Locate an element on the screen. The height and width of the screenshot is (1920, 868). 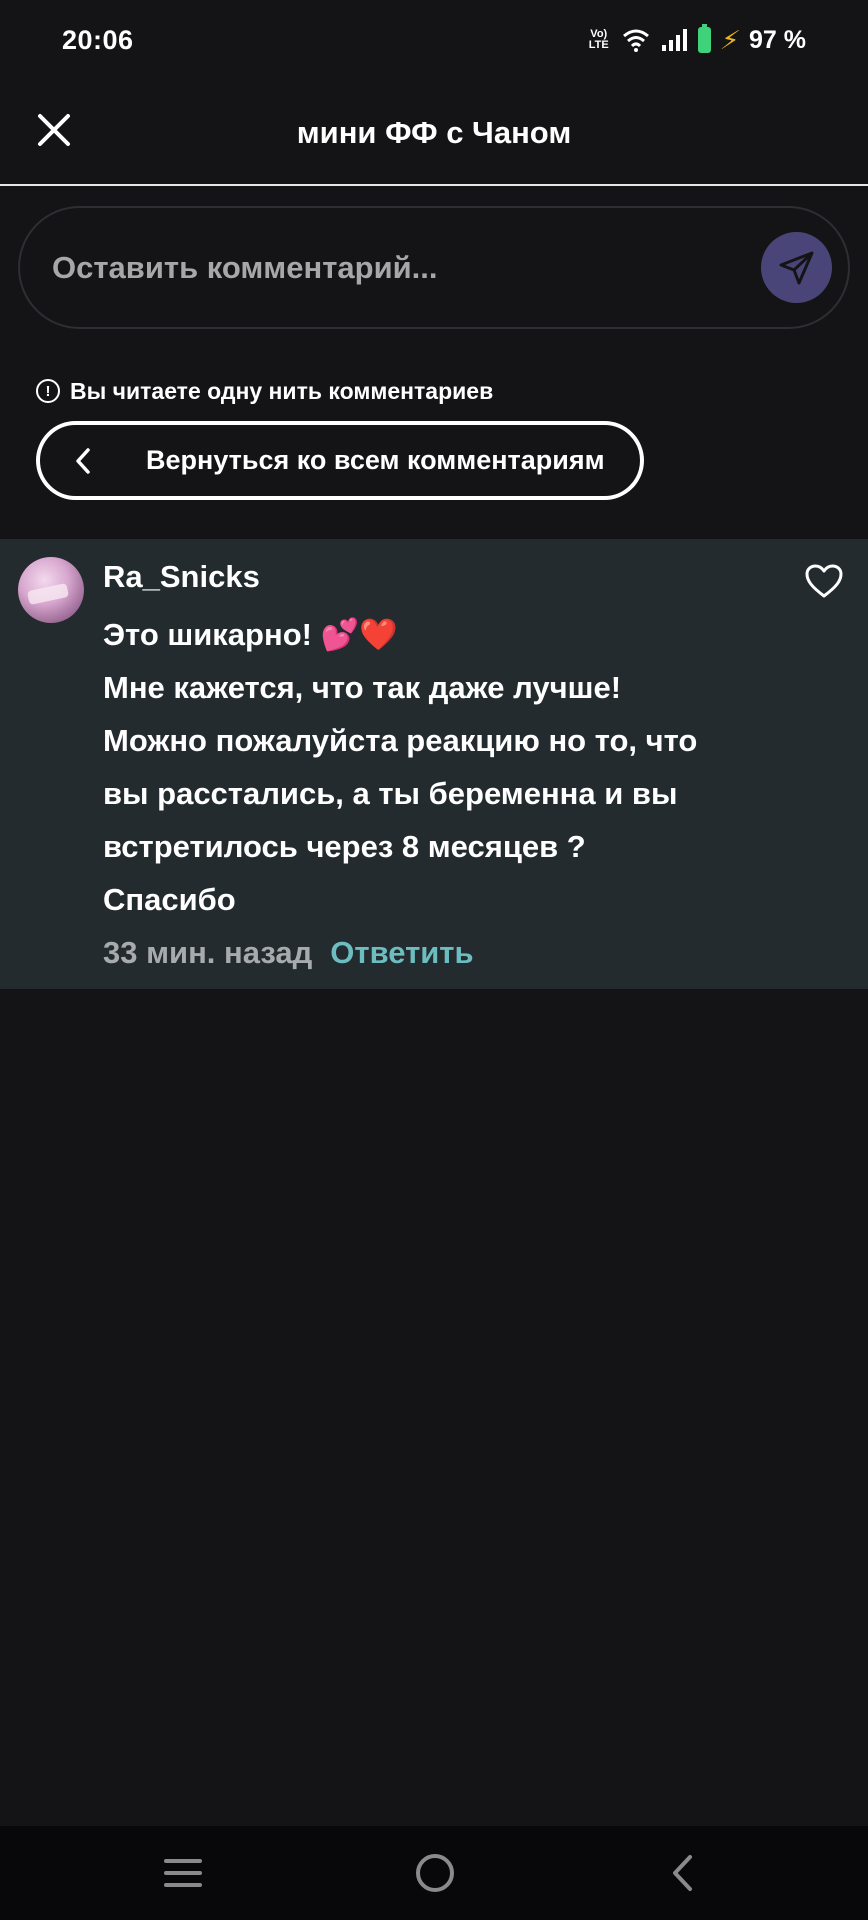
comment-username: Ra_Snicks is located at coordinates (181, 577).